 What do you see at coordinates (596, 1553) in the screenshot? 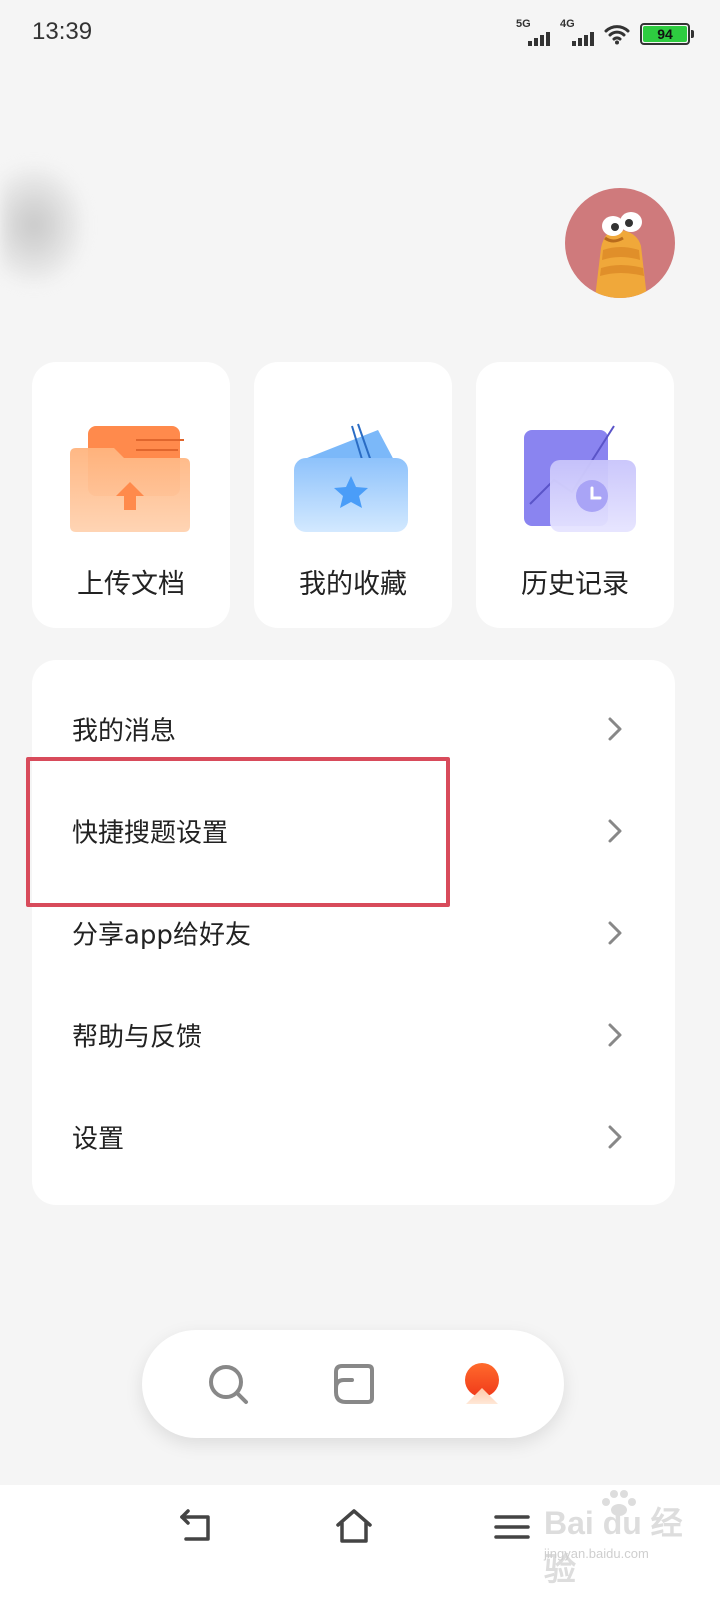
I see `watermark-url: jingyan.baidu.com` at bounding box center [596, 1553].